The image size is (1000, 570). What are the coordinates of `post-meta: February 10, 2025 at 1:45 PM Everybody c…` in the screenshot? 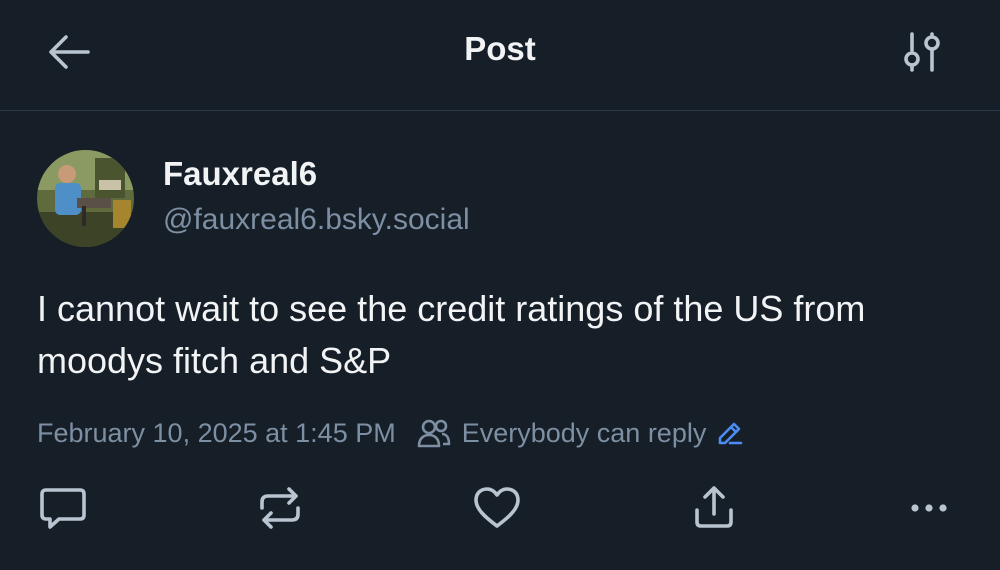 It's located at (390, 433).